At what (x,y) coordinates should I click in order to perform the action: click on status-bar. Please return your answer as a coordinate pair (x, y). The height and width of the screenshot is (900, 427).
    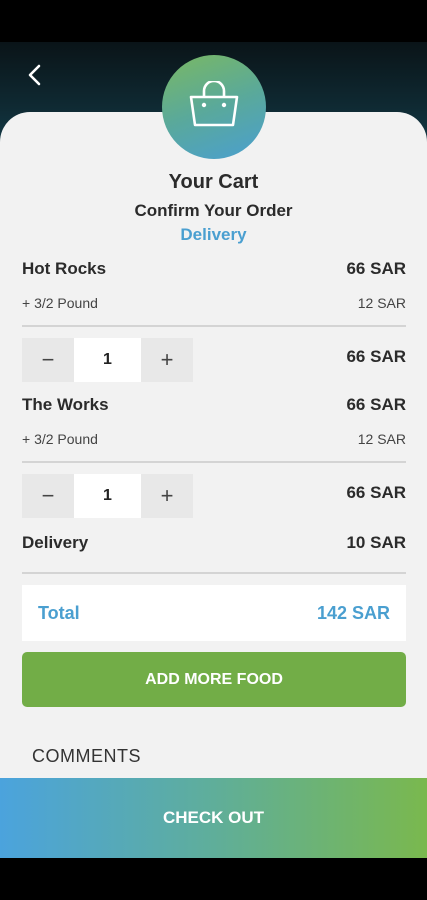
    Looking at the image, I should click on (213, 21).